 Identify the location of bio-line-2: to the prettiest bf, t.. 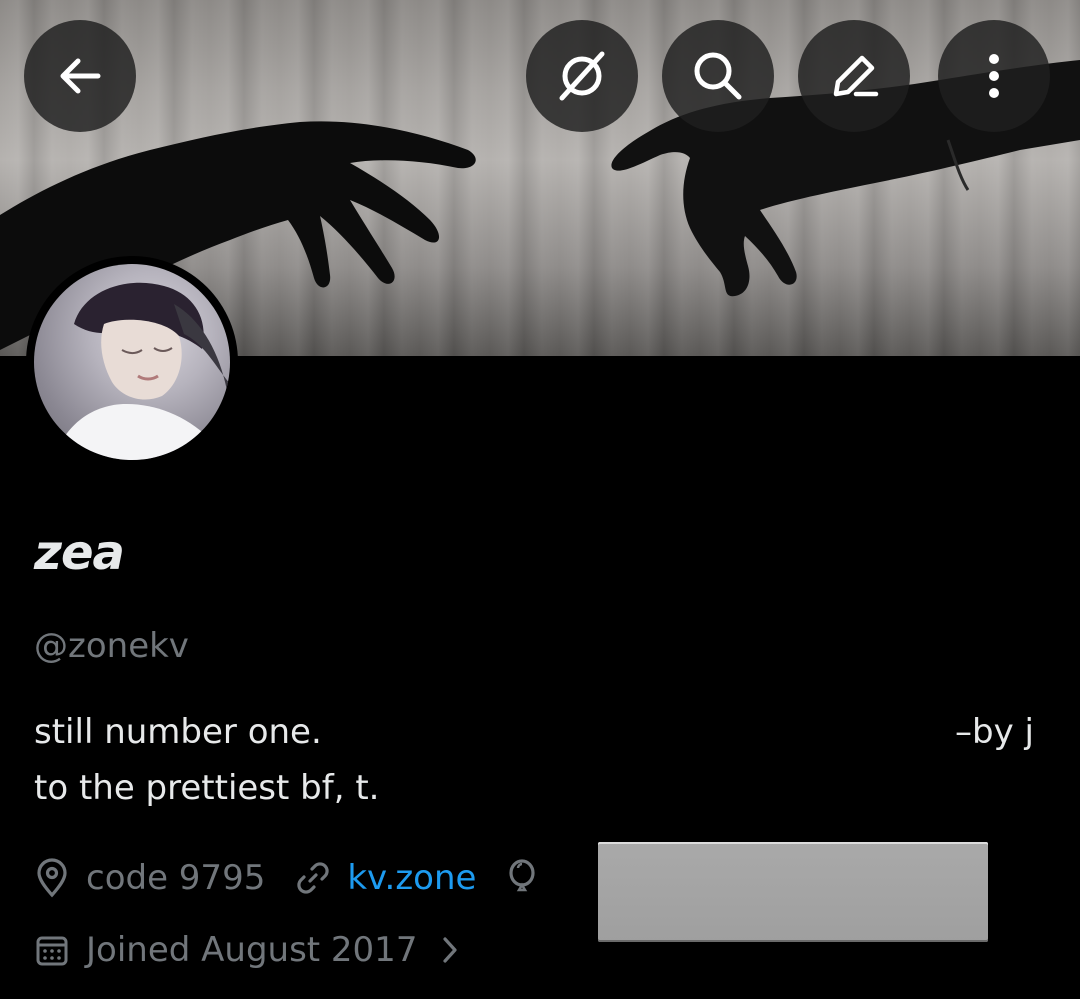
(207, 788).